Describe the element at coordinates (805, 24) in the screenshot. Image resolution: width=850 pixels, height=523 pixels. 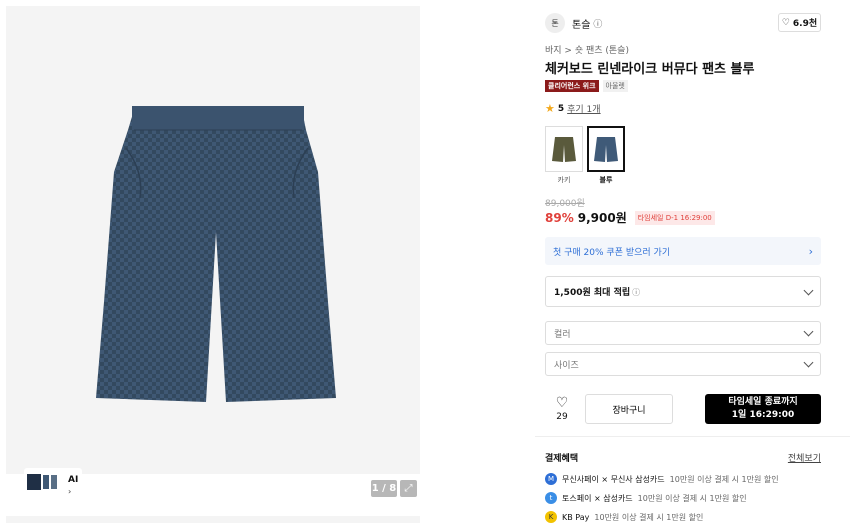
I see `brand-like-count: 6.9천` at that location.